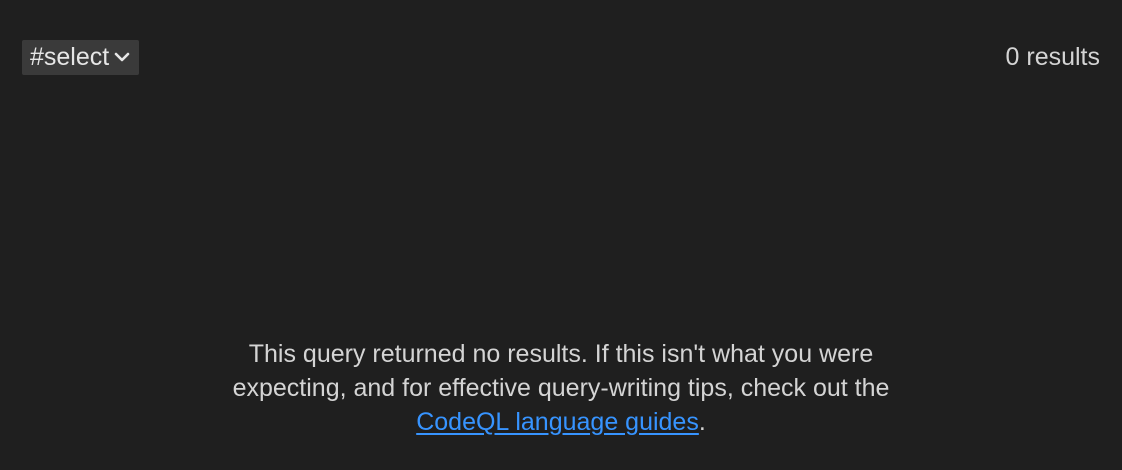  Describe the element at coordinates (702, 422) in the screenshot. I see `message-period: .` at that location.